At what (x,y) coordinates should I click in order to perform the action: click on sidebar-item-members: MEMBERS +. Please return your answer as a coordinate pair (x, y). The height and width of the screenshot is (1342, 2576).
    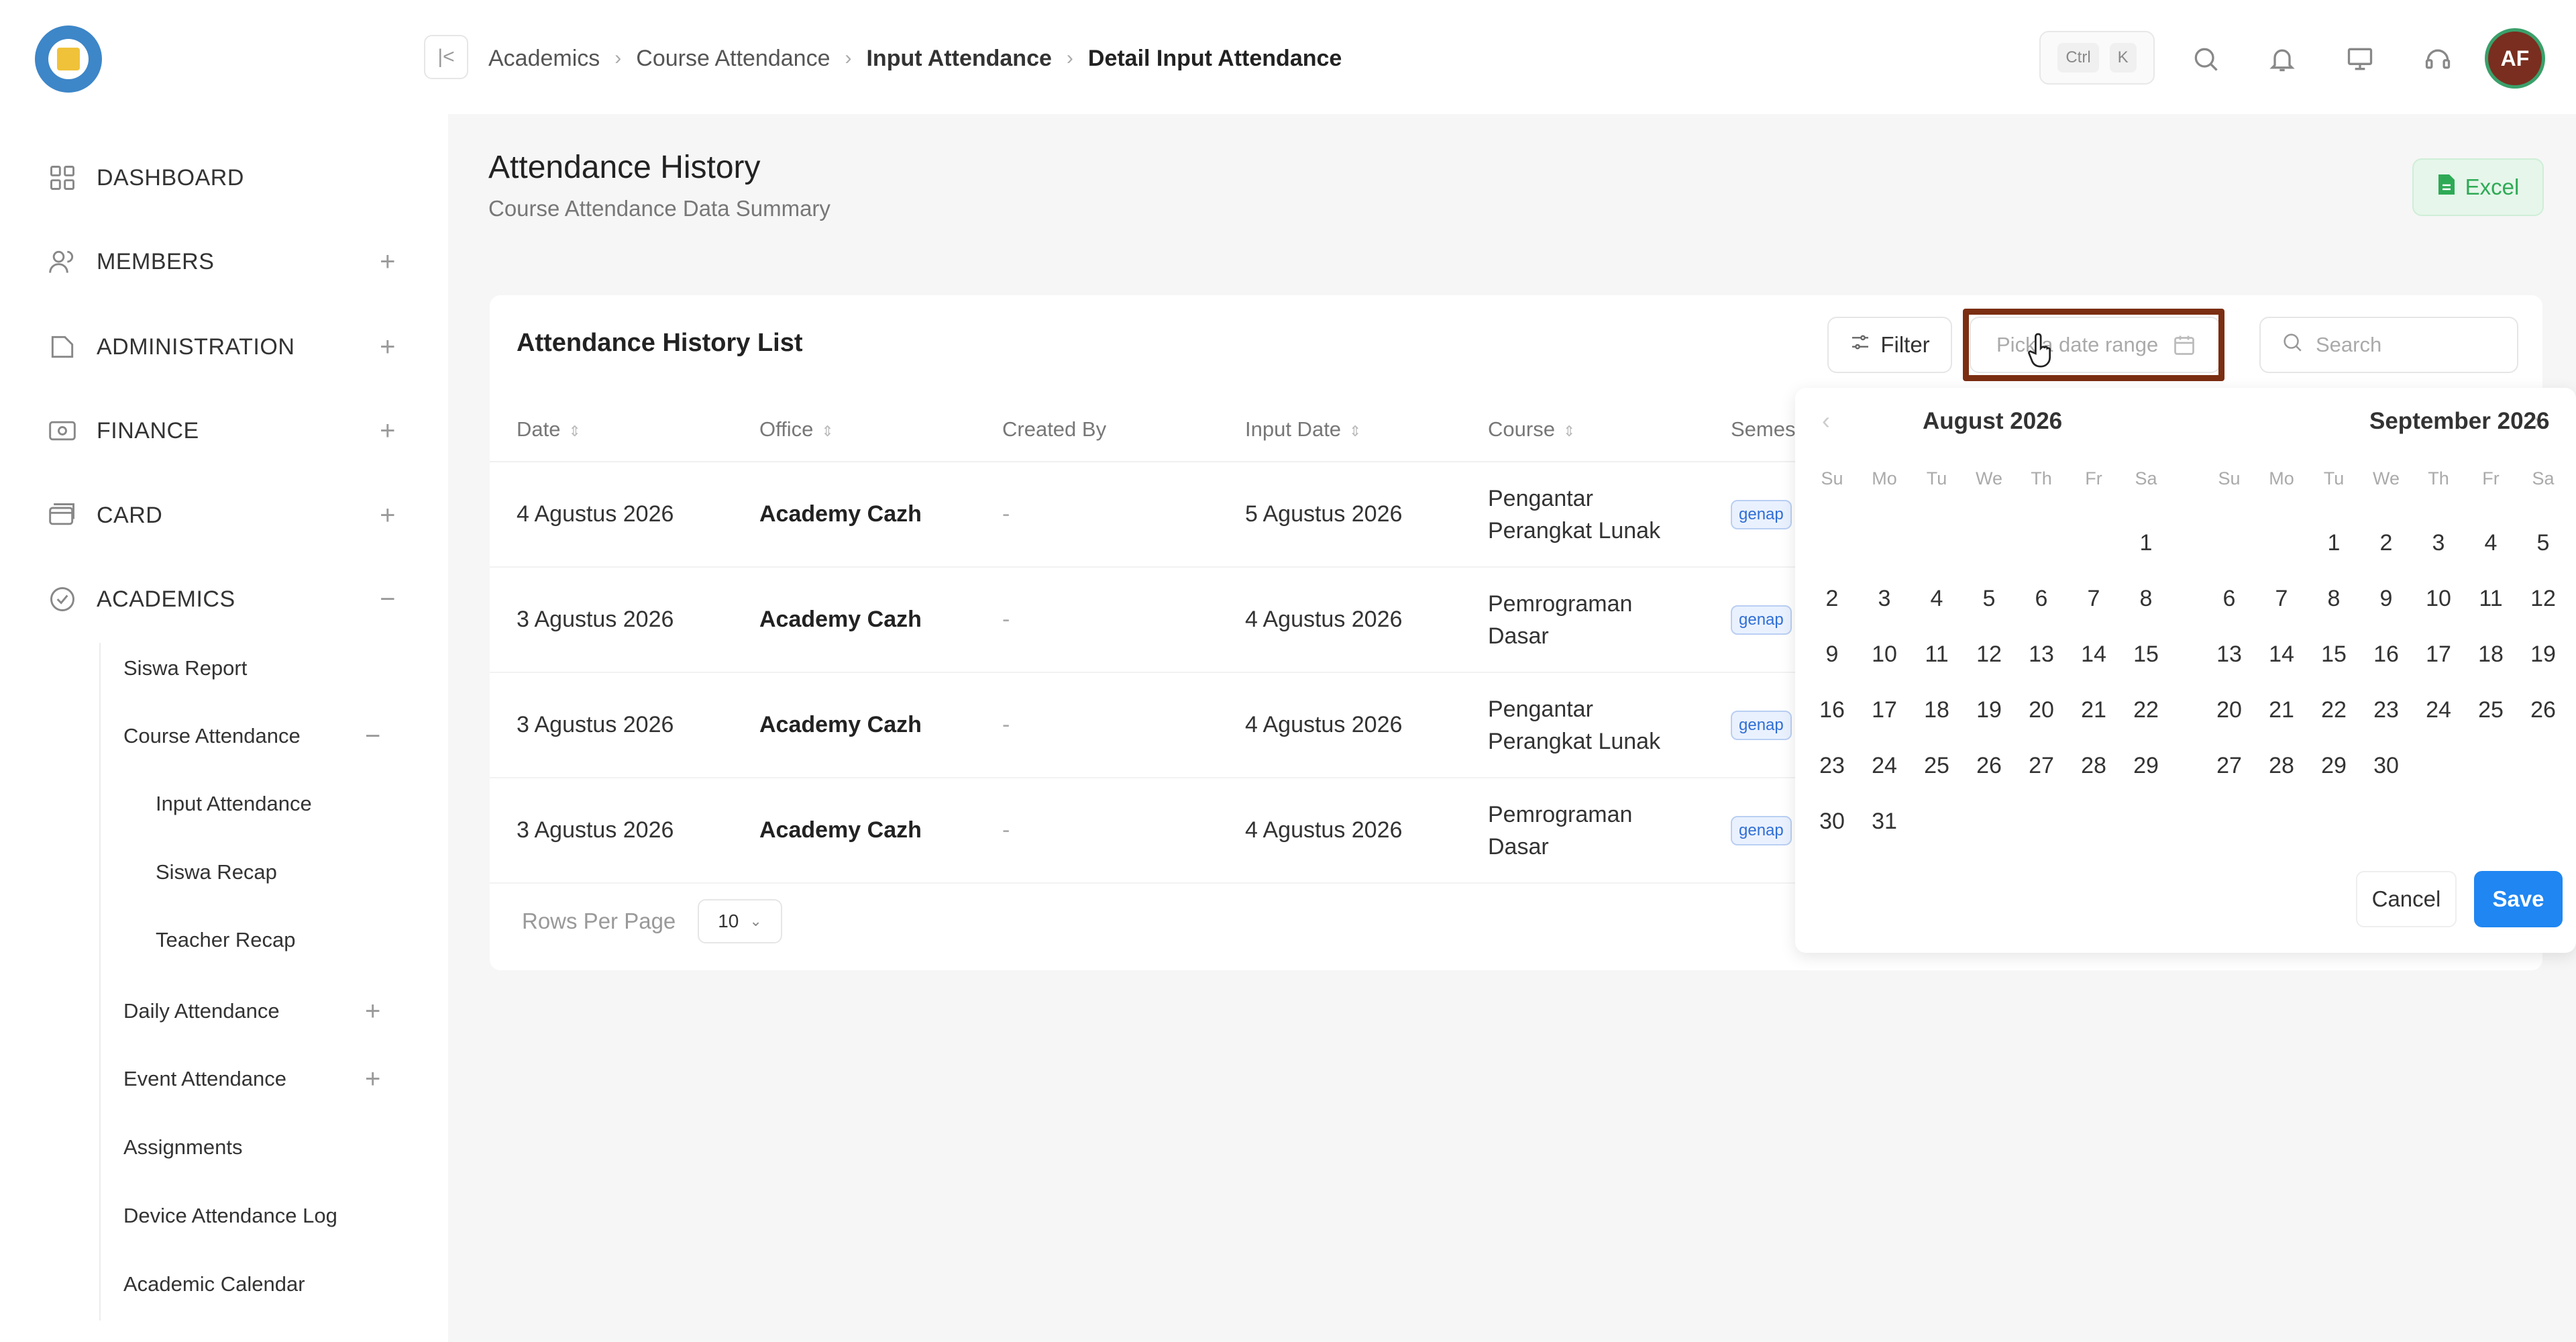
    Looking at the image, I should click on (221, 261).